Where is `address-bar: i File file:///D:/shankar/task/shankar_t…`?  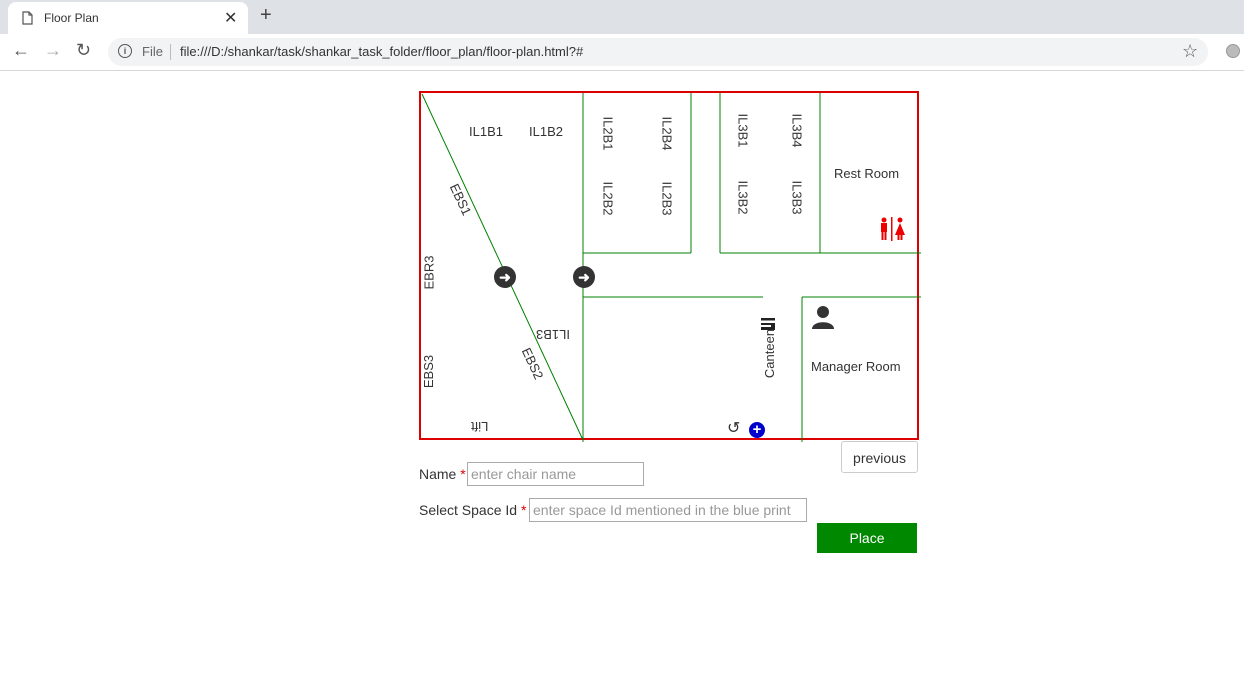 address-bar: i File file:///D:/shankar/task/shankar_t… is located at coordinates (658, 52).